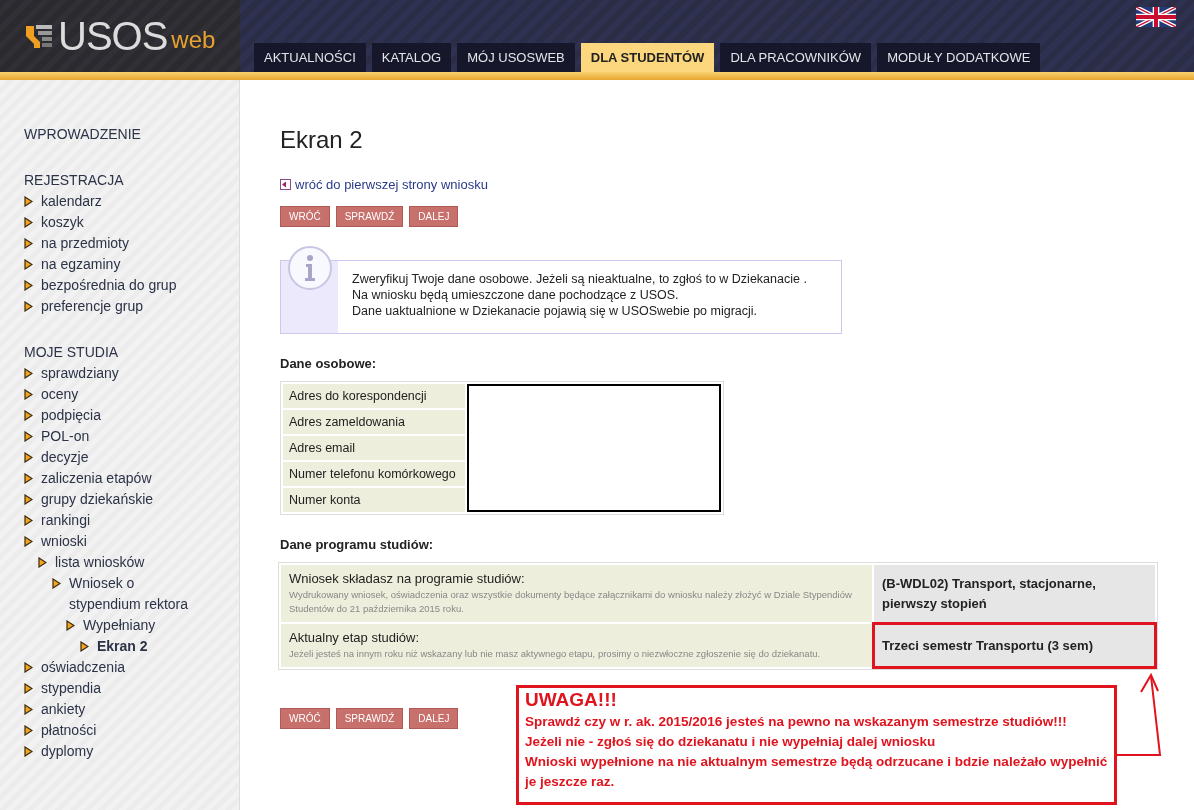  Describe the element at coordinates (796, 722) in the screenshot. I see `warning-text: Sprawdź czy w r. ak. 2015/2016 jesteś na pewno na wskazanym semestrze studiów!!!` at that location.